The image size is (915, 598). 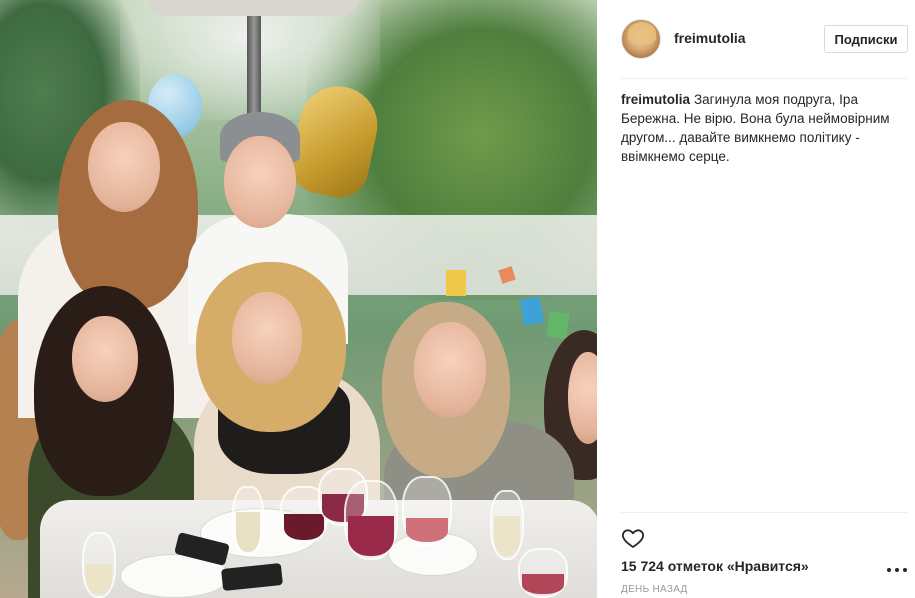 What do you see at coordinates (866, 39) in the screenshot?
I see `following-button: Подписки` at bounding box center [866, 39].